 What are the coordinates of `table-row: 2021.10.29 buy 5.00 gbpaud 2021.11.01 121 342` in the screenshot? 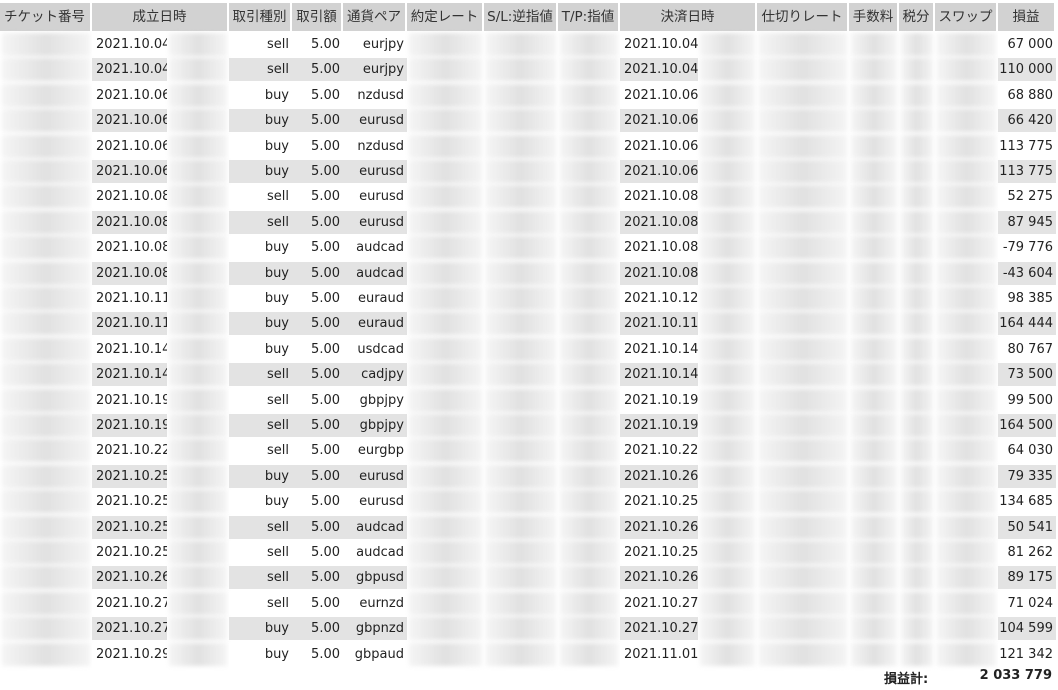 It's located at (529, 653).